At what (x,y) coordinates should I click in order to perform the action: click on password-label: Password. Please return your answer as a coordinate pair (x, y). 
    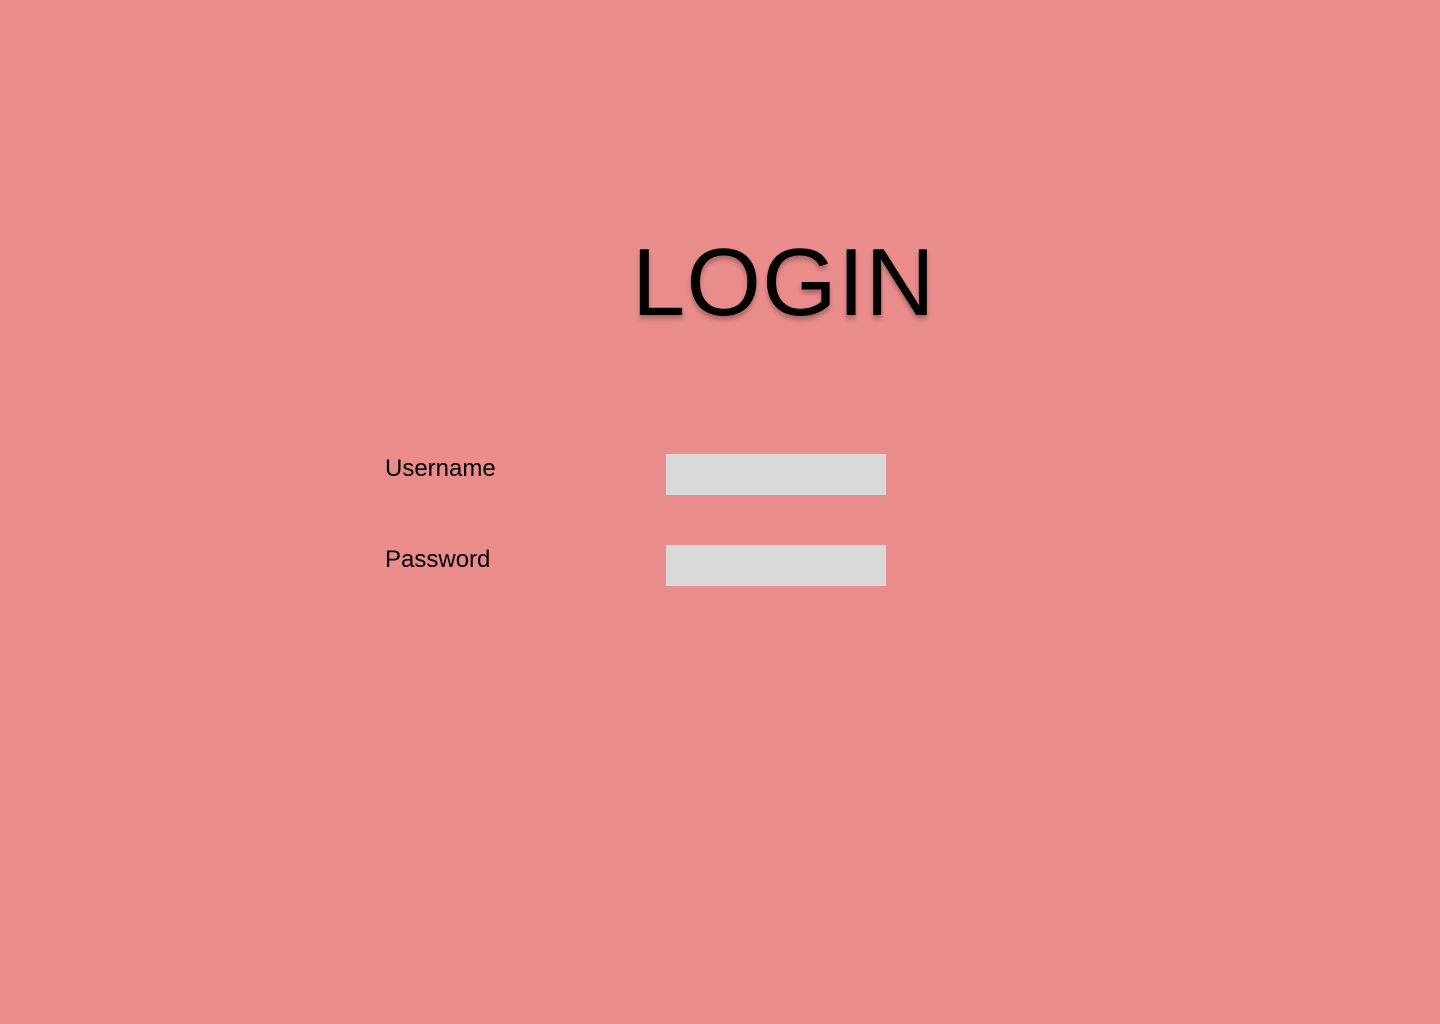
    Looking at the image, I should click on (438, 559).